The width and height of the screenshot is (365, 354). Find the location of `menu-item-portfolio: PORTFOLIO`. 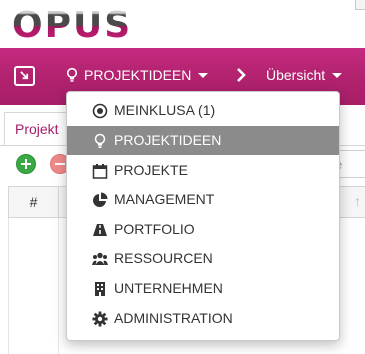

menu-item-portfolio: PORTFOLIO is located at coordinates (203, 229).